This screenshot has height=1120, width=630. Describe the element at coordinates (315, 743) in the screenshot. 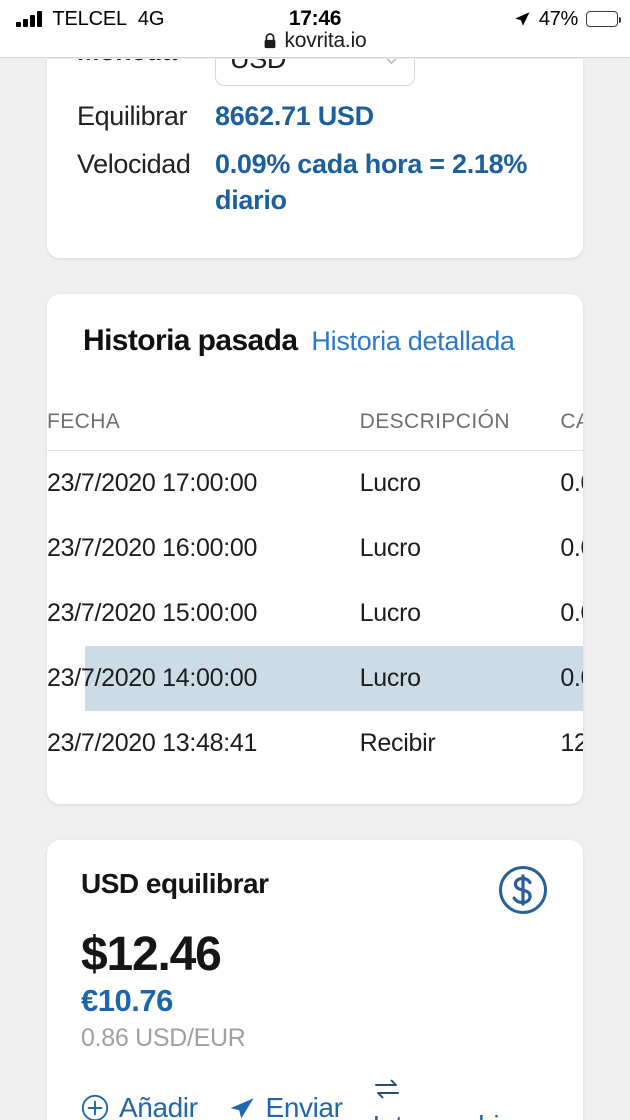

I see `table-row: 23/7/2020 13:48:41 Recibir 12.` at that location.